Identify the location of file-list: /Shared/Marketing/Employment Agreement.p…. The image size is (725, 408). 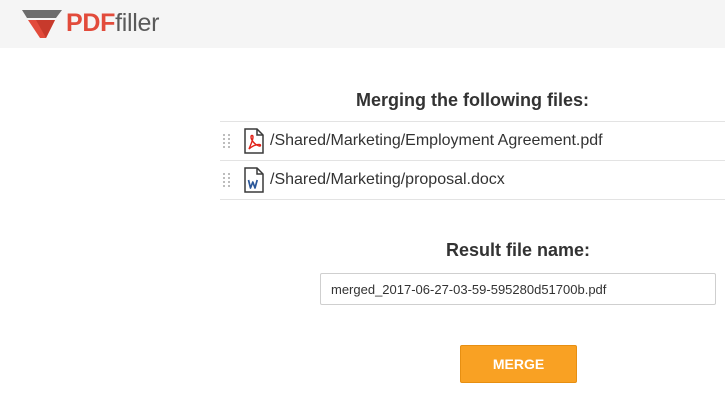
(472, 160).